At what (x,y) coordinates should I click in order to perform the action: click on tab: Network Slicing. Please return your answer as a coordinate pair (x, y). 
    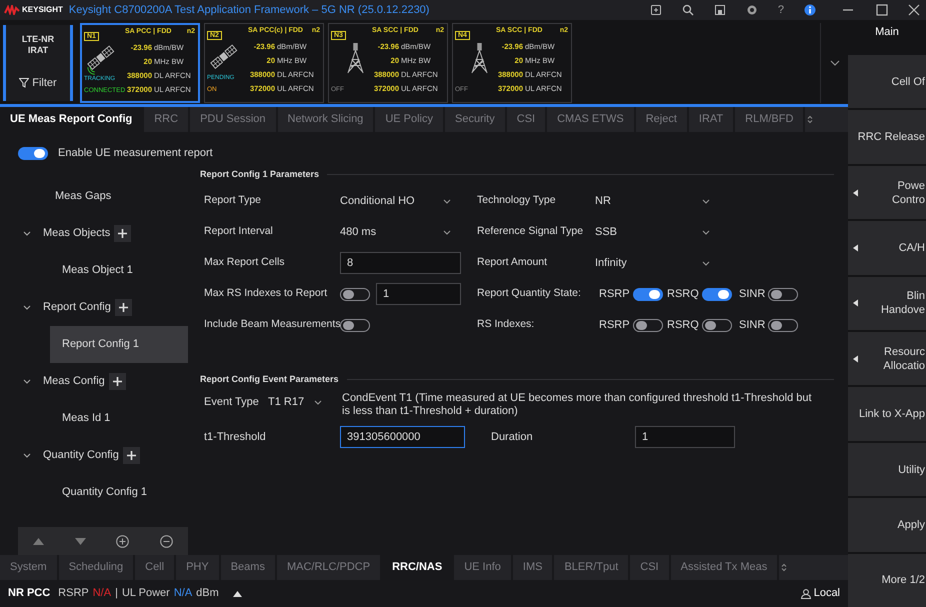
    Looking at the image, I should click on (326, 119).